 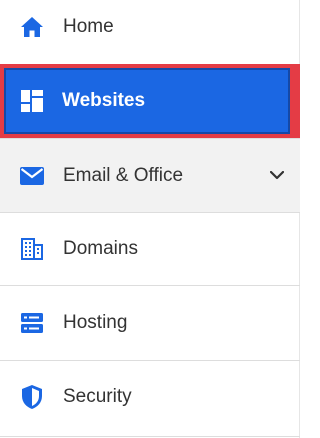 I want to click on chevron-down-icon, so click(x=277, y=176).